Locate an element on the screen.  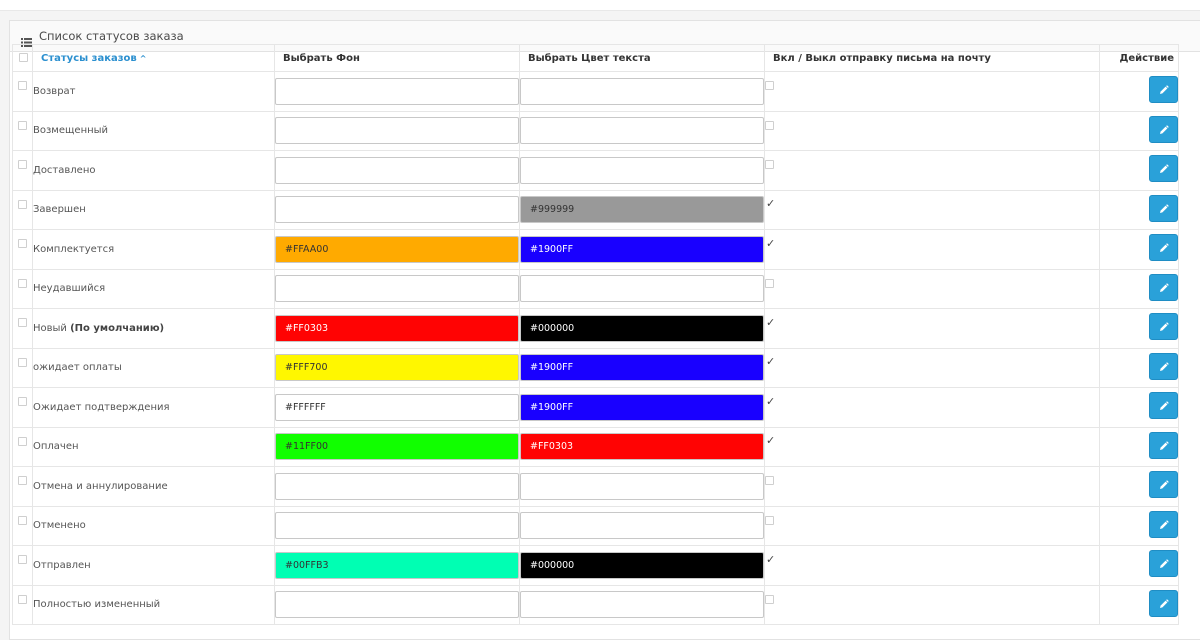
background-color-cell: #FF0303 is located at coordinates (397, 328).